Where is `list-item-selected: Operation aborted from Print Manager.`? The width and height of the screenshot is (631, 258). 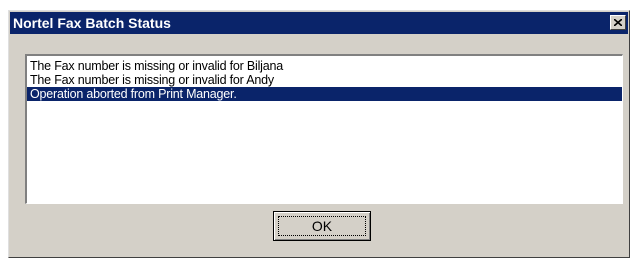 list-item-selected: Operation aborted from Print Manager. is located at coordinates (324, 94).